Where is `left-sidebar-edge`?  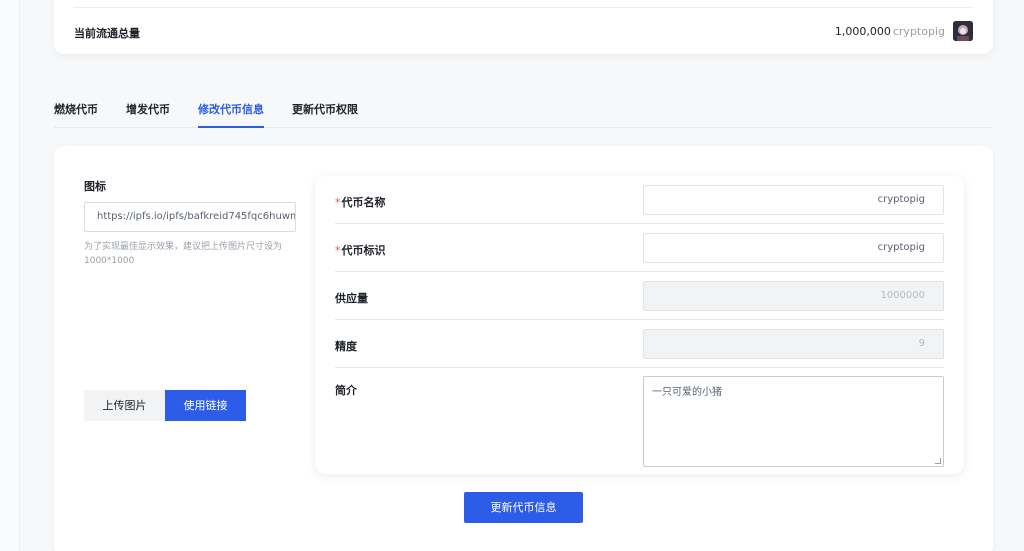
left-sidebar-edge is located at coordinates (10, 275).